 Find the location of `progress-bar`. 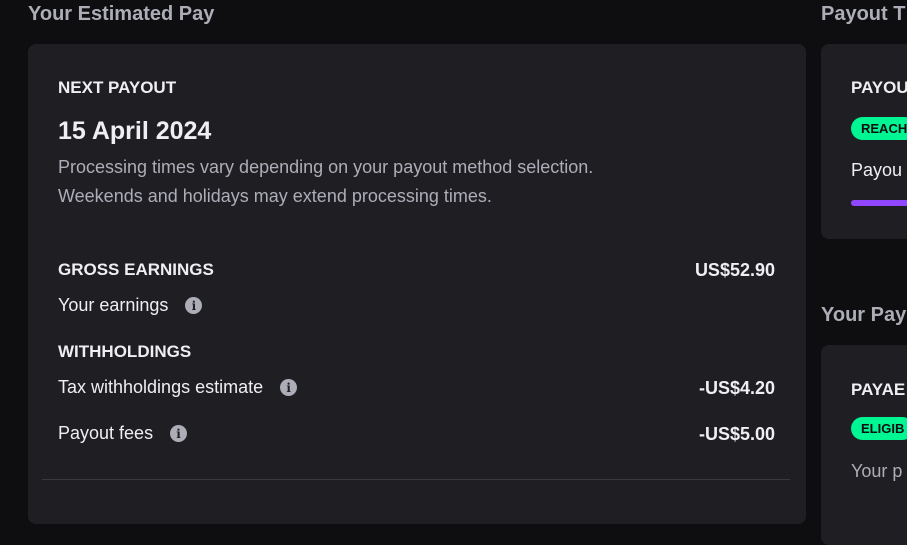

progress-bar is located at coordinates (879, 203).